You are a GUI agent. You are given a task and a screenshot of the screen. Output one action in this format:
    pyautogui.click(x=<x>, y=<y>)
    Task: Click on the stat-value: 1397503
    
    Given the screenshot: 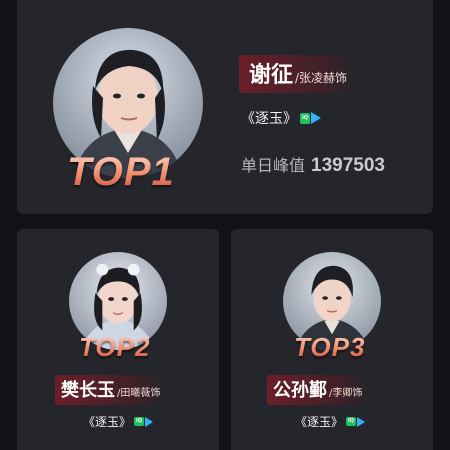 What is the action you would take?
    pyautogui.click(x=348, y=165)
    